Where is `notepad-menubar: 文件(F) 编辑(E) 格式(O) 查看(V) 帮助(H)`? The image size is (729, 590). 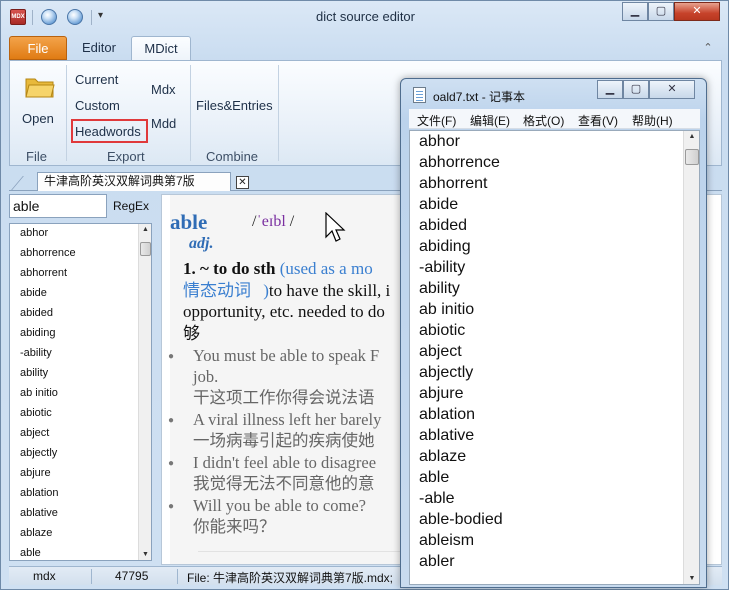
notepad-menubar: 文件(F) 编辑(E) 格式(O) 查看(V) 帮助(H) is located at coordinates (554, 119).